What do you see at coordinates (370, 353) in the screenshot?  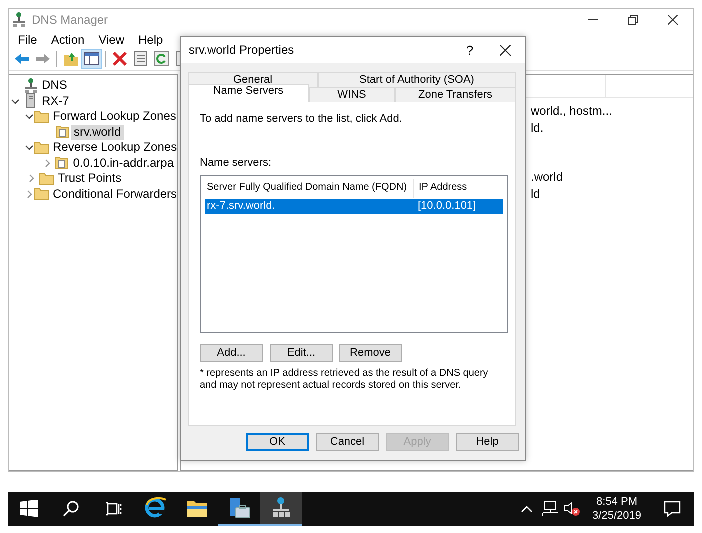 I see `list-button: Remove` at bounding box center [370, 353].